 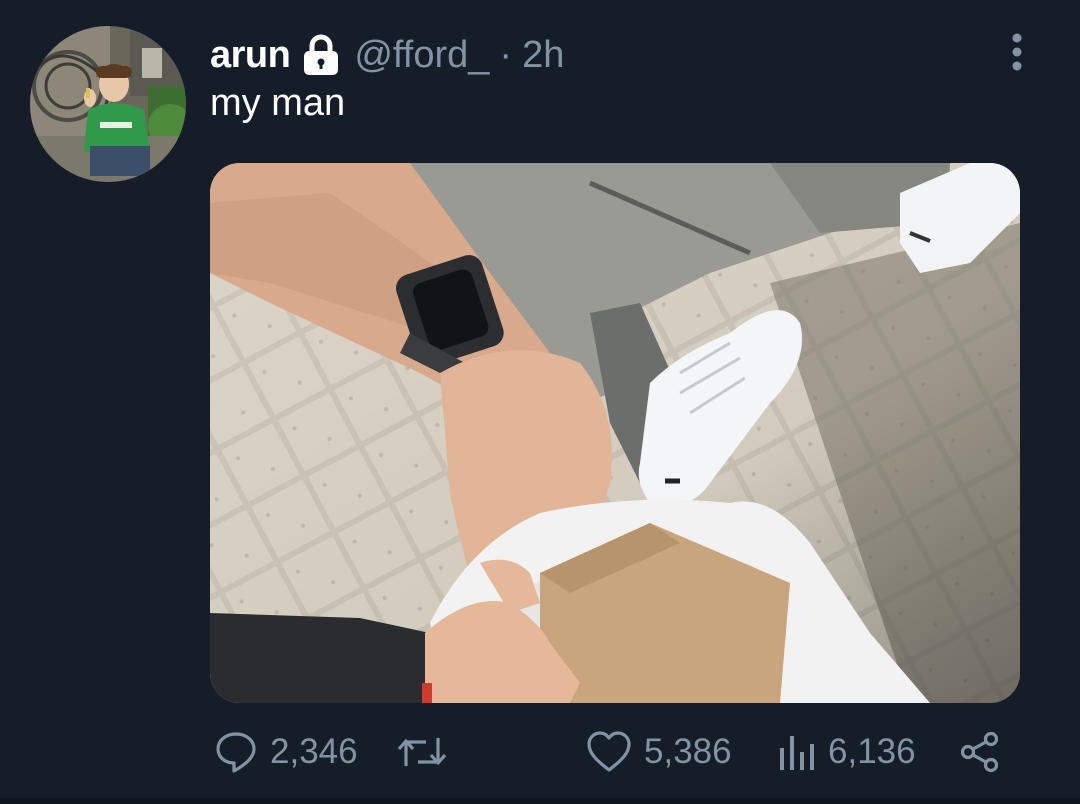 I want to click on avatar, so click(x=108, y=104).